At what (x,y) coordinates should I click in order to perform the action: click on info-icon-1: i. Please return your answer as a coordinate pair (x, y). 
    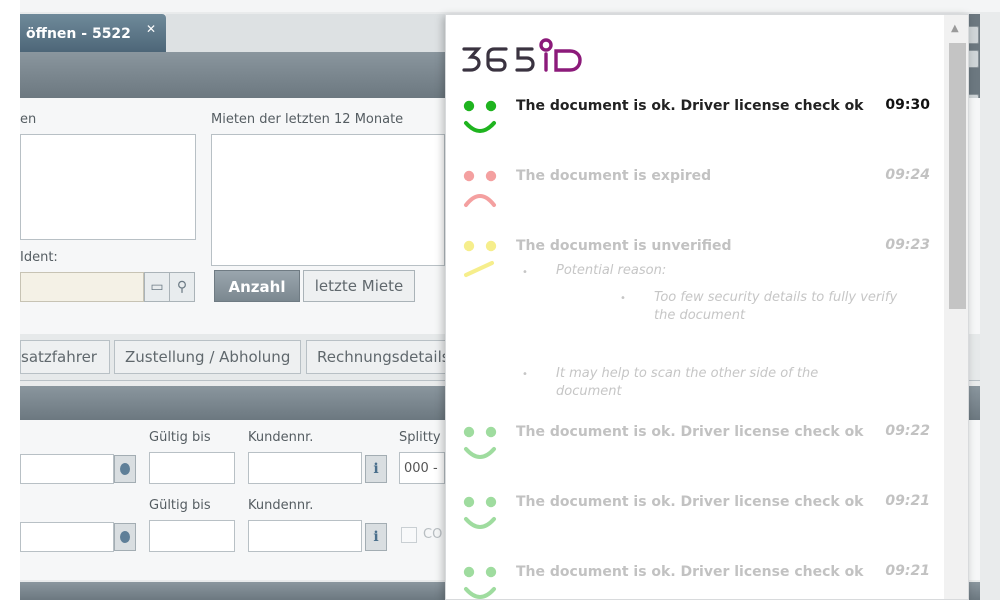
    Looking at the image, I should click on (376, 469).